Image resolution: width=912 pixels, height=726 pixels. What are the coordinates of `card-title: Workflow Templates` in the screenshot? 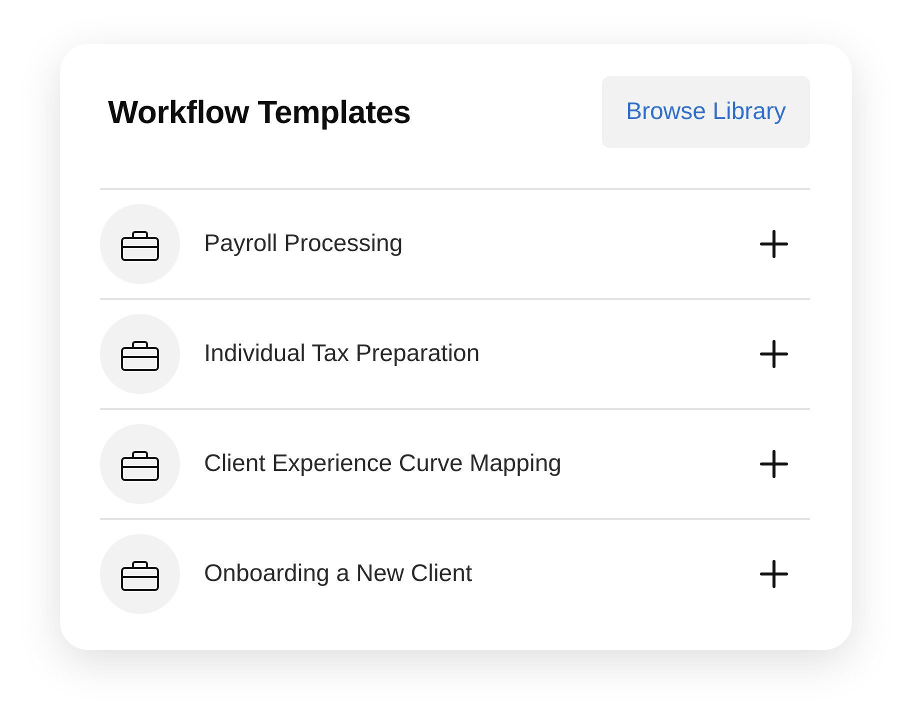 It's located at (259, 112).